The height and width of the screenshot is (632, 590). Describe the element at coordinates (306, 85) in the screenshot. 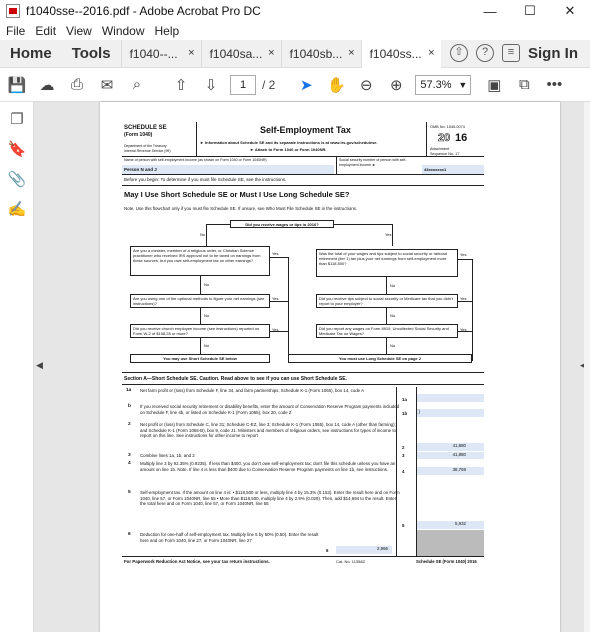

I see `select-cursor-icon: ➤` at that location.